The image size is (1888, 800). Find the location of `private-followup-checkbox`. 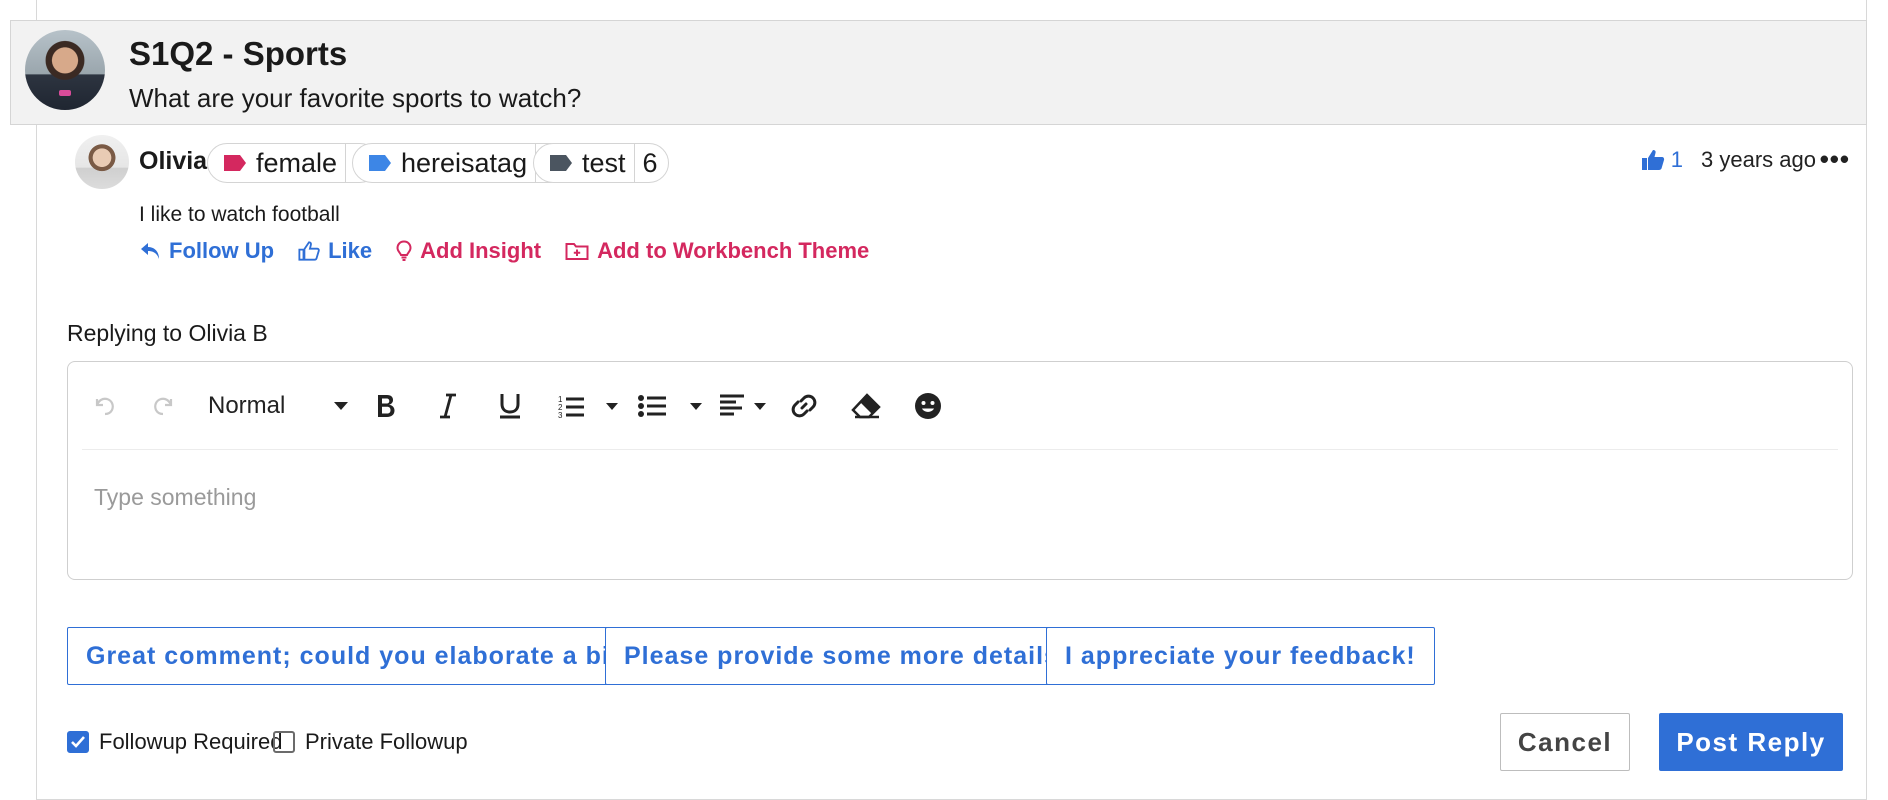

private-followup-checkbox is located at coordinates (284, 742).